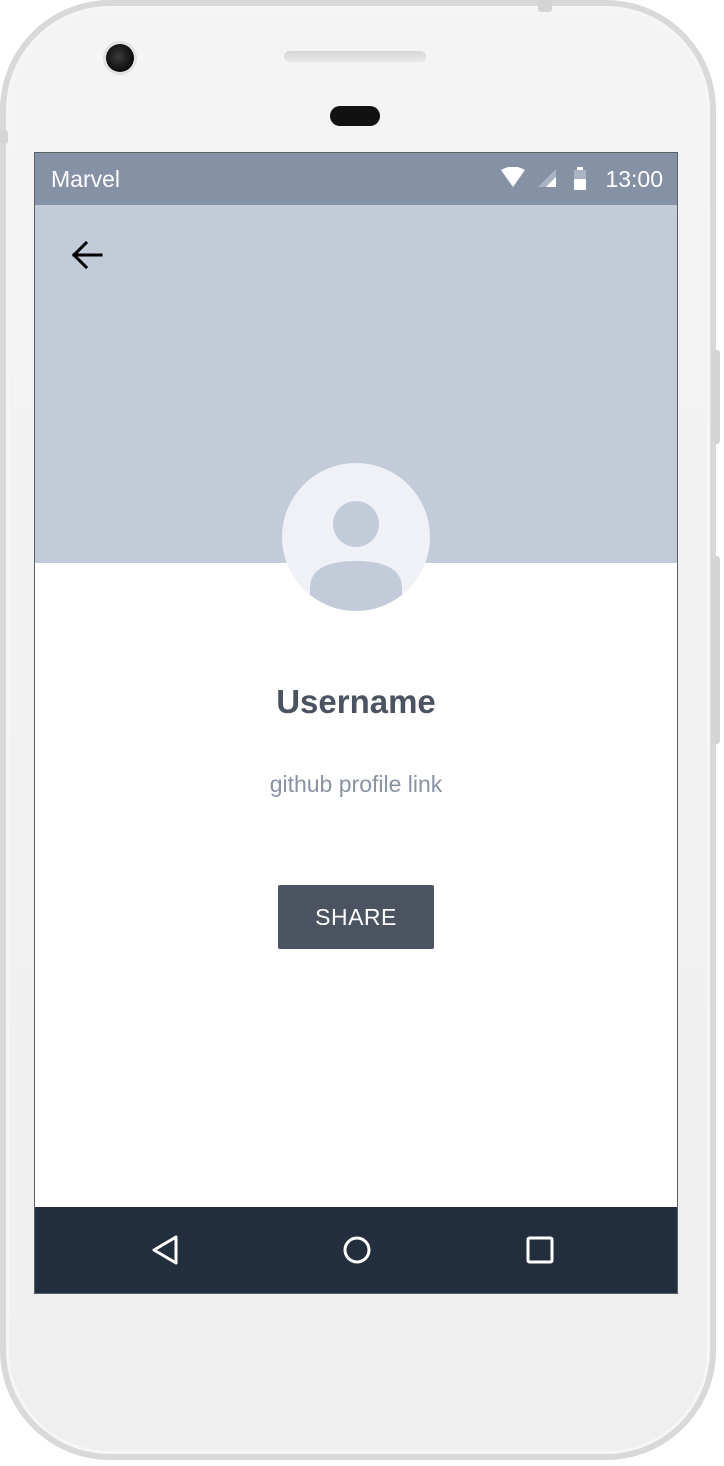 This screenshot has height=1466, width=724. Describe the element at coordinates (580, 181) in the screenshot. I see `battery-icon` at that location.